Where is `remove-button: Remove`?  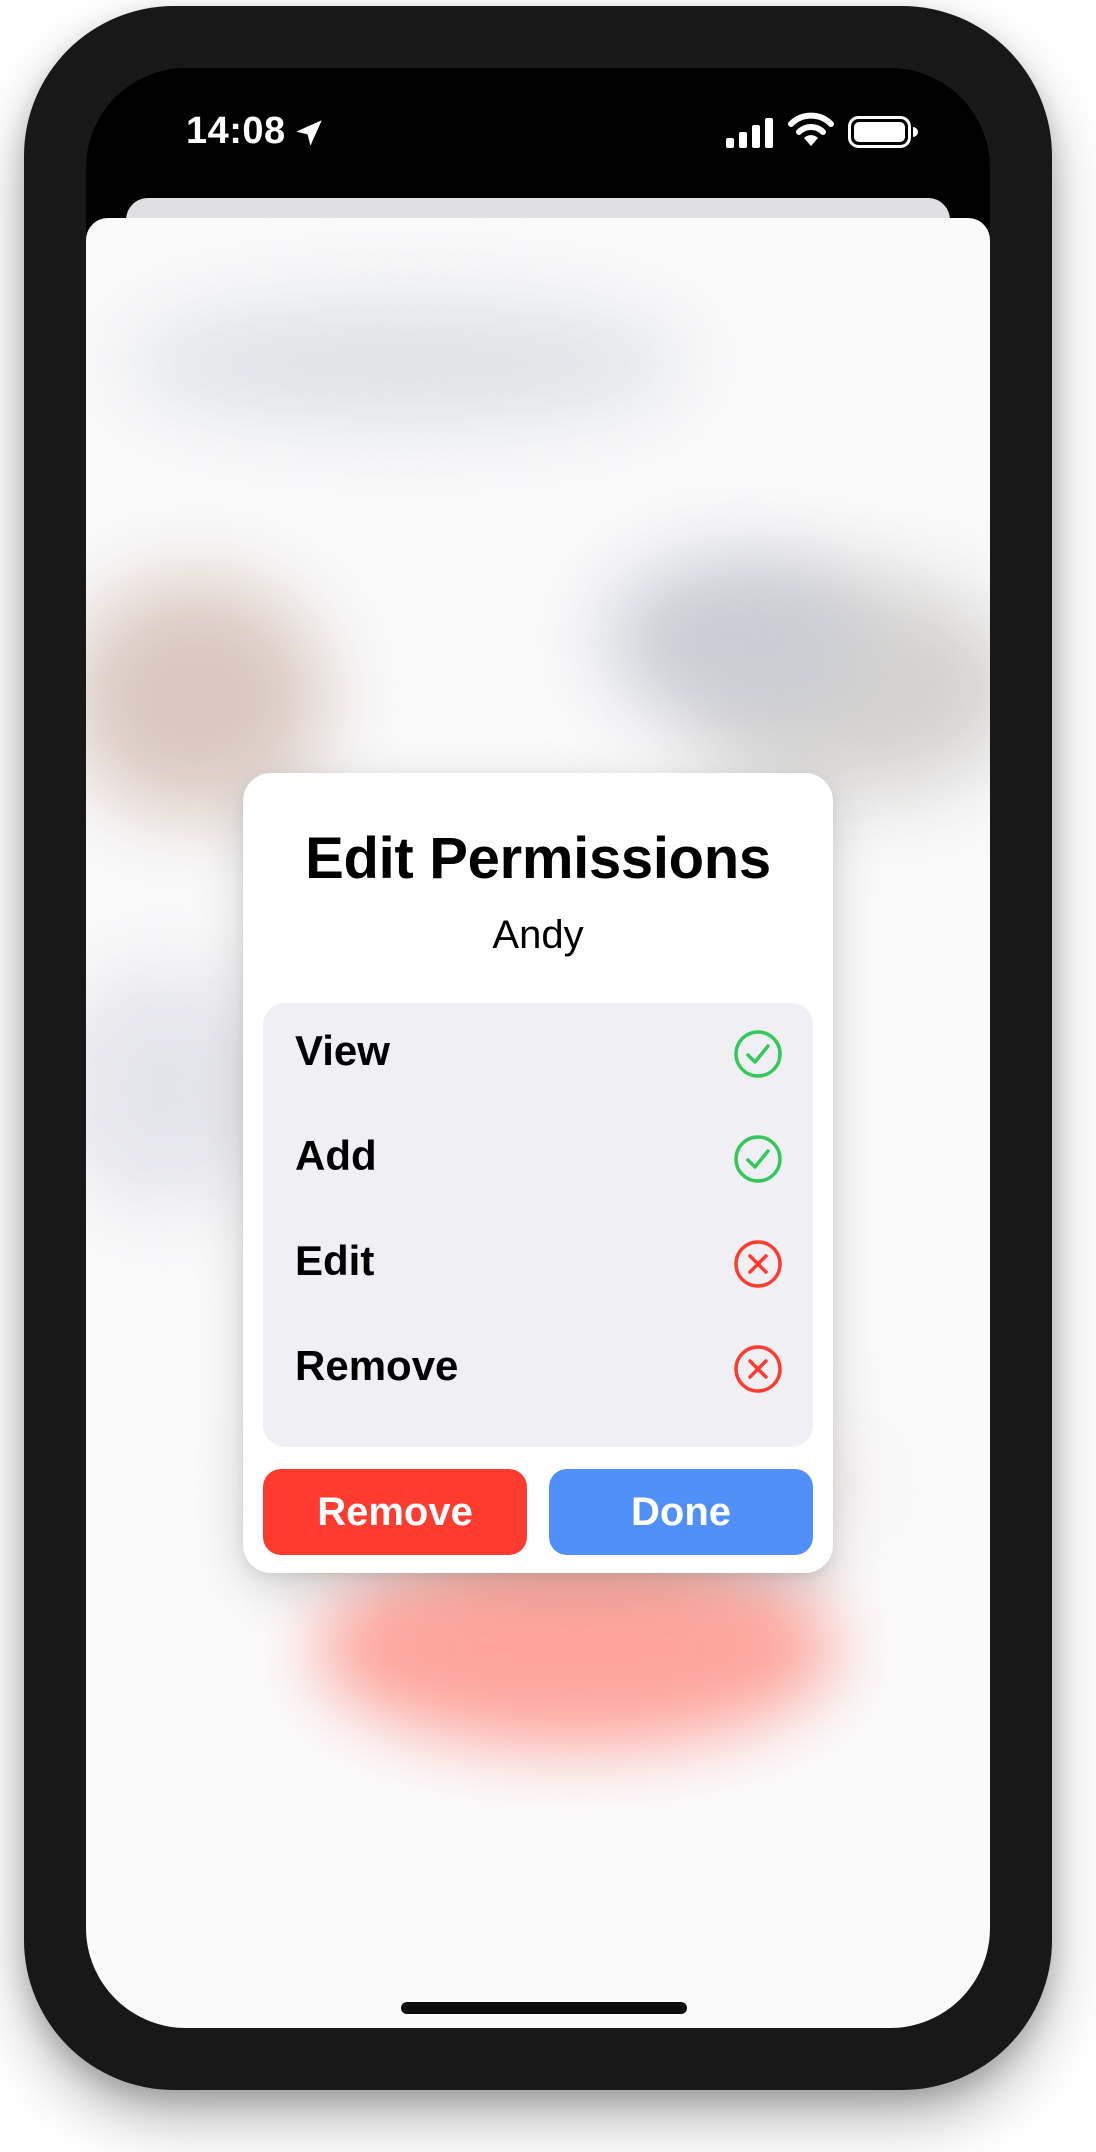 remove-button: Remove is located at coordinates (395, 1512).